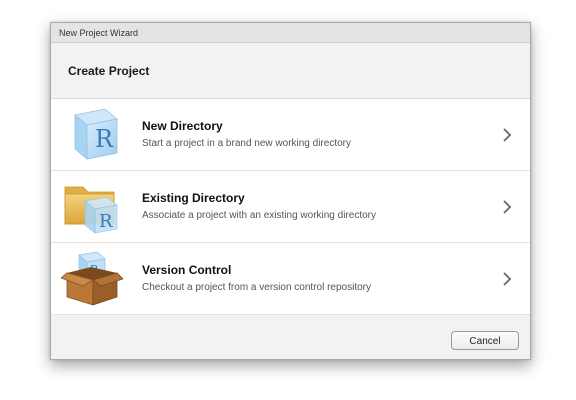  Describe the element at coordinates (193, 198) in the screenshot. I see `option-title: Existing Directory` at that location.